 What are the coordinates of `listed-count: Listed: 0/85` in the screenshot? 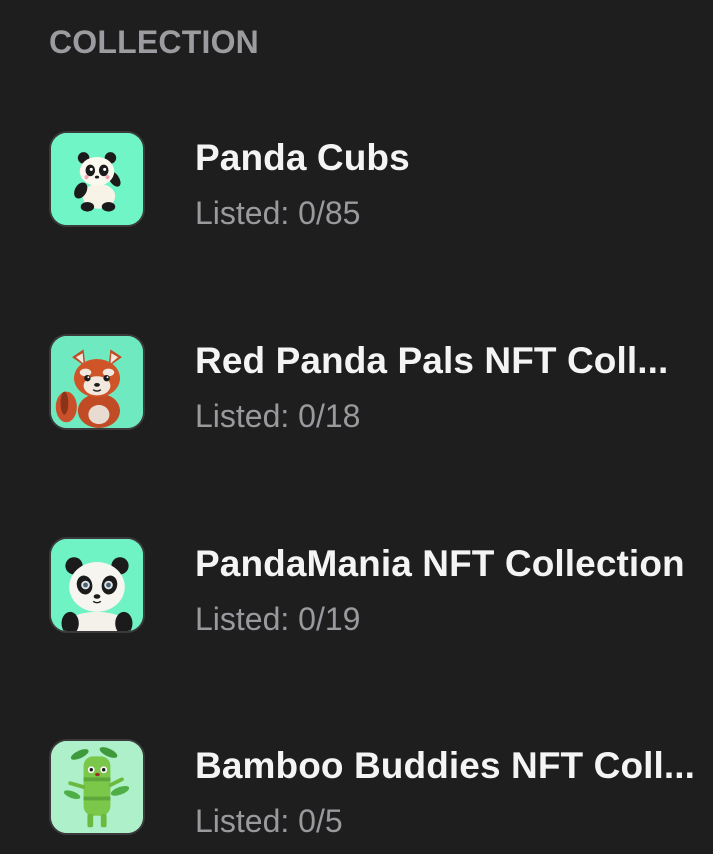 It's located at (278, 213).